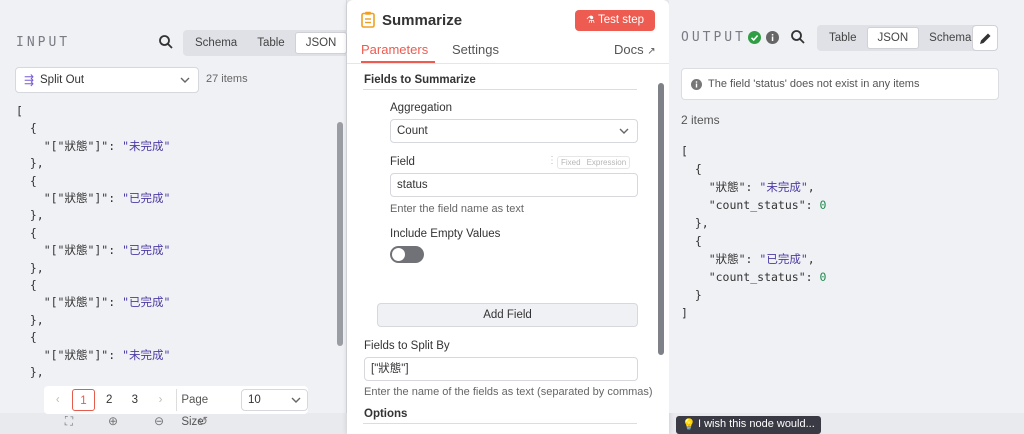 This screenshot has width=1024, height=434. What do you see at coordinates (753, 295) in the screenshot?
I see `json-line: }` at bounding box center [753, 295].